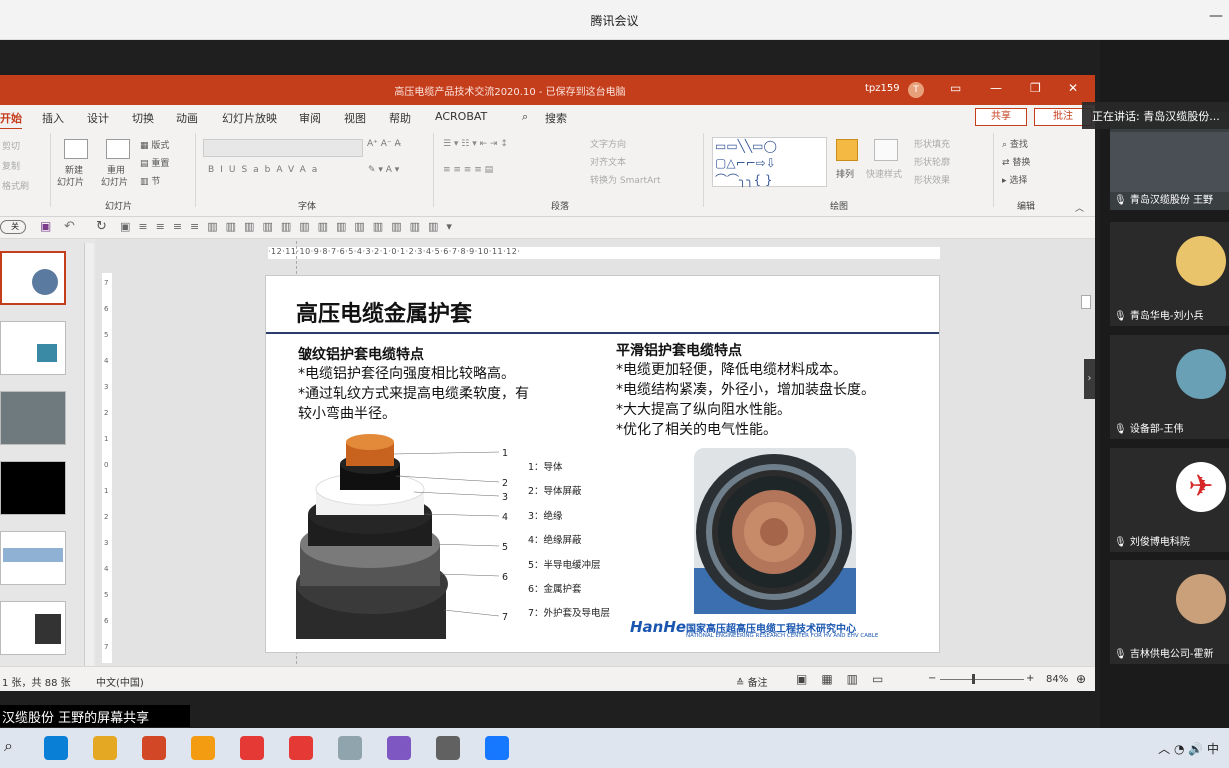 This screenshot has width=1229, height=768. What do you see at coordinates (383, 170) in the screenshot?
I see `font-color-icons: ✎ ▾ A ▾` at bounding box center [383, 170].